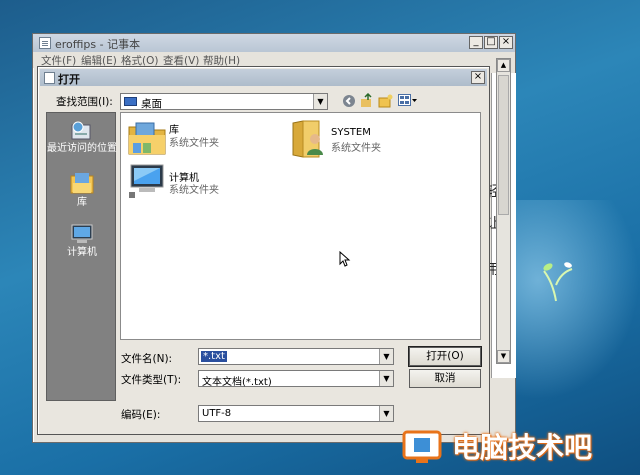 The width and height of the screenshot is (640, 475). What do you see at coordinates (351, 132) in the screenshot?
I see `file-name: SYSTEM` at bounding box center [351, 132].